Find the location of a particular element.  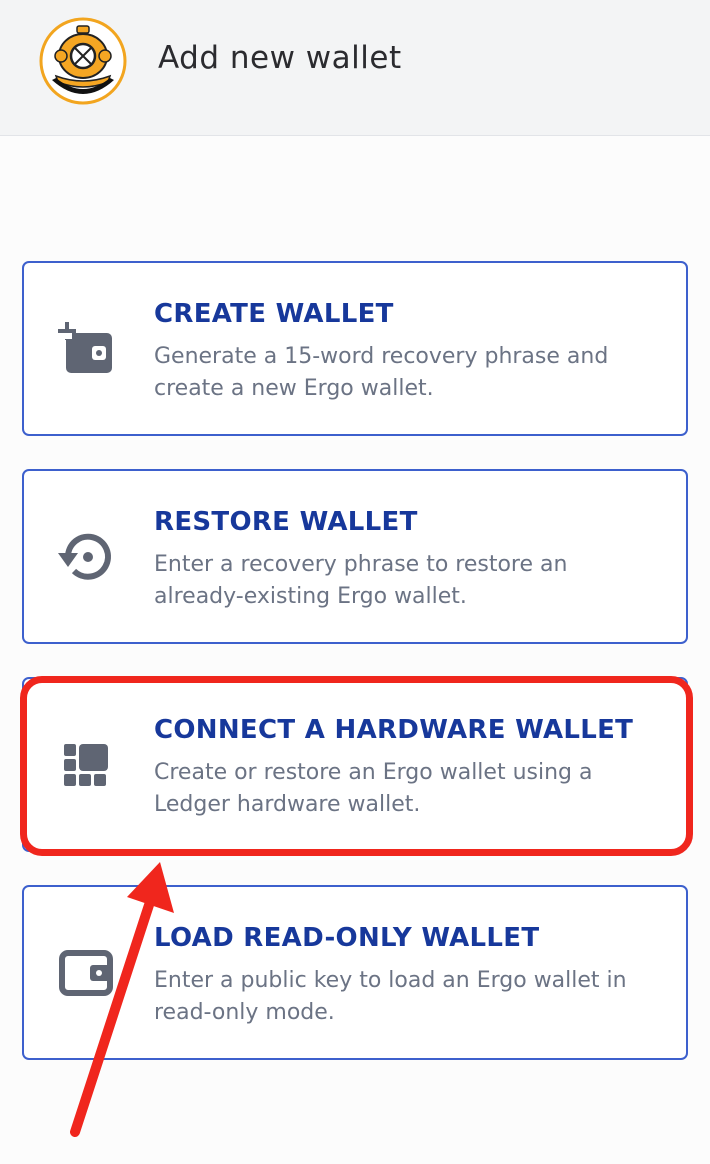

connect-hardware-wallet-title: CONNECT A HARDWARE WALLET is located at coordinates (394, 730).